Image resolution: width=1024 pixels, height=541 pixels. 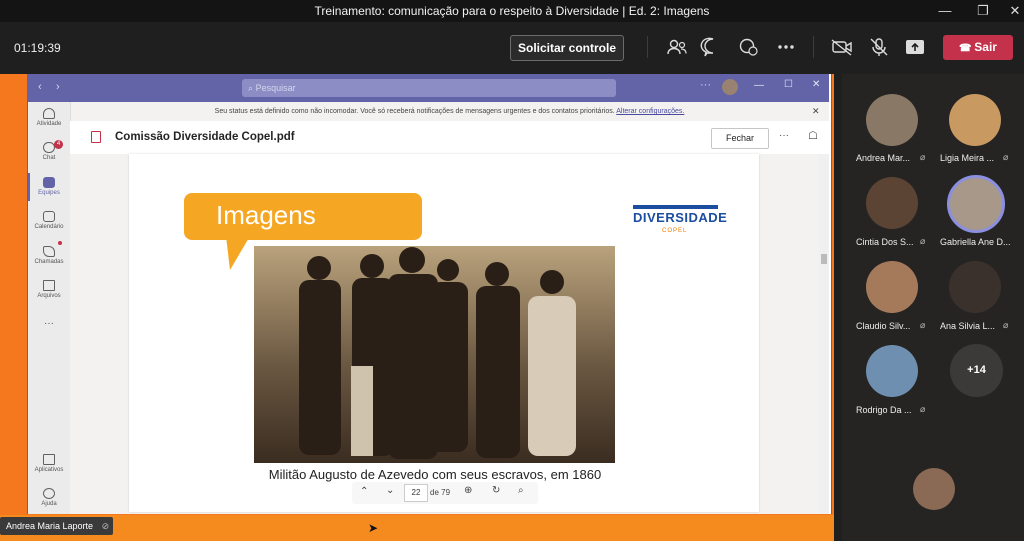 I want to click on rail-item-chat: Chat, so click(x=49, y=151).